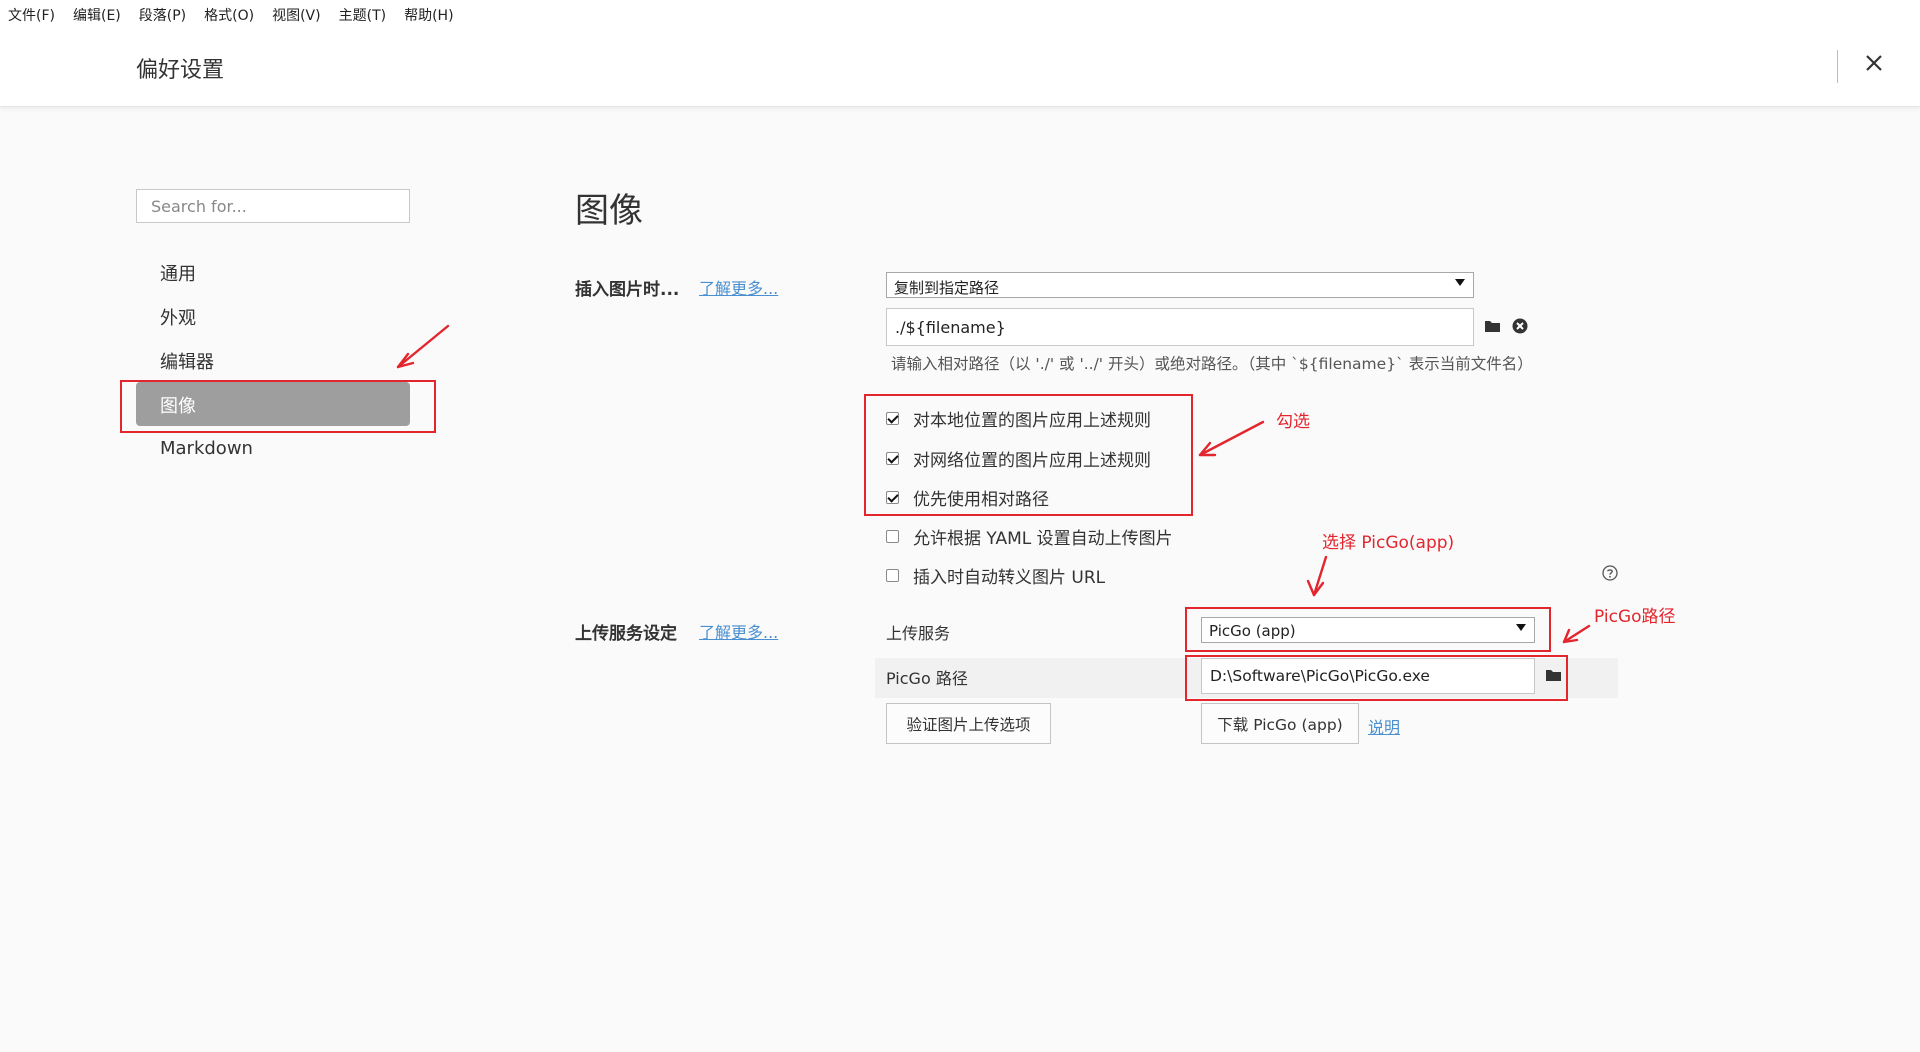 Image resolution: width=1920 pixels, height=1052 pixels. I want to click on annotation-path-note: PicGo路径, so click(1635, 617).